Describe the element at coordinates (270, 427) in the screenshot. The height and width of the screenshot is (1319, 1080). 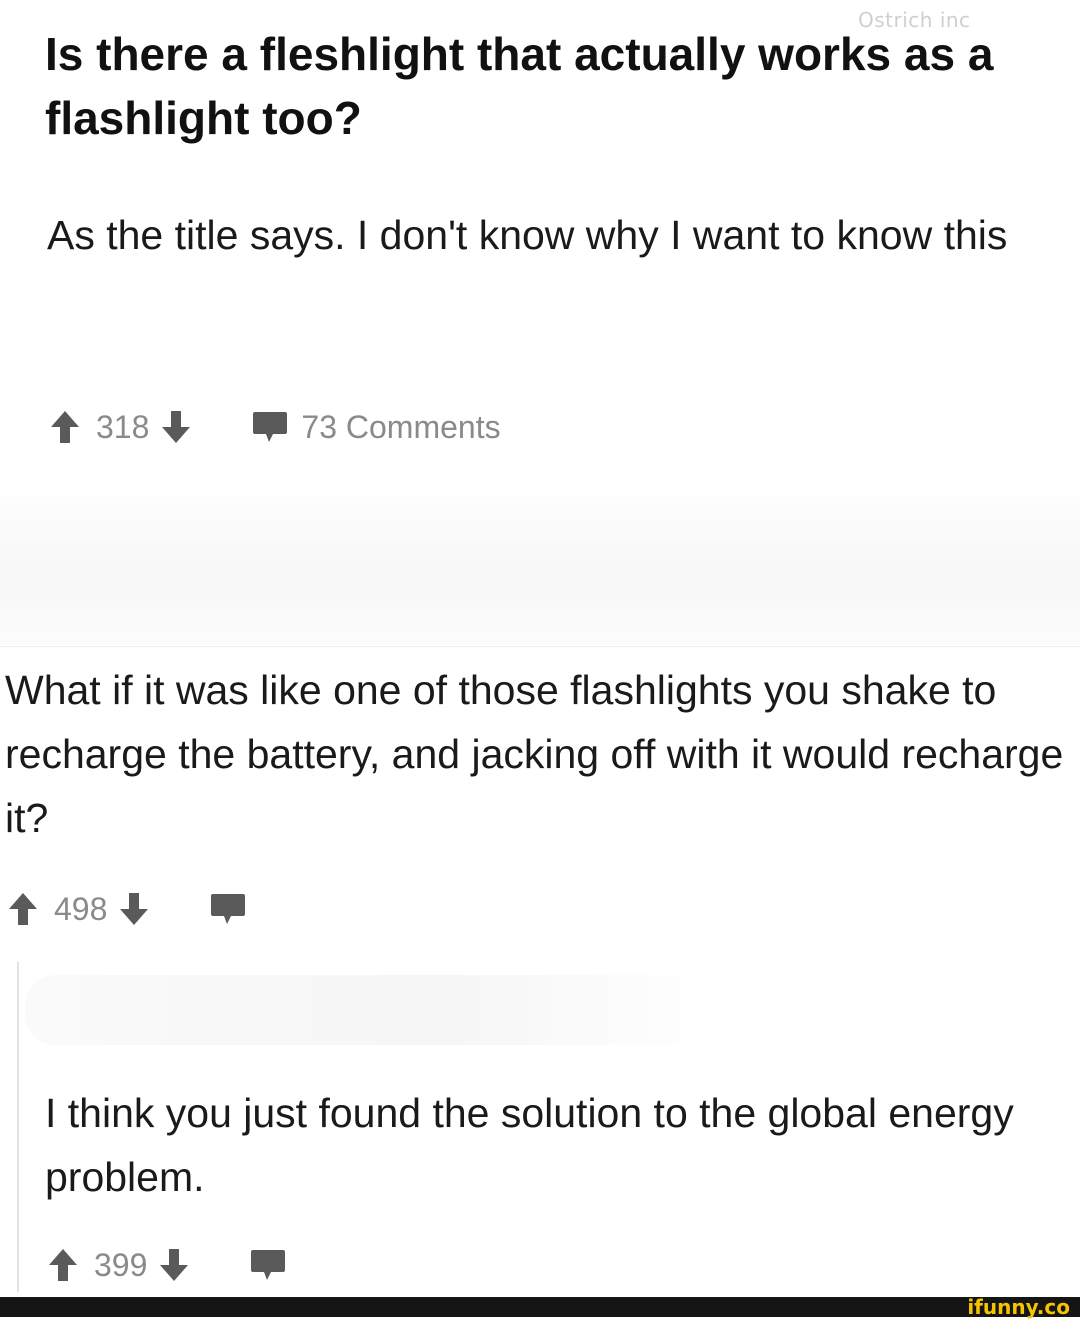
I see `comment-bubble-icon` at that location.